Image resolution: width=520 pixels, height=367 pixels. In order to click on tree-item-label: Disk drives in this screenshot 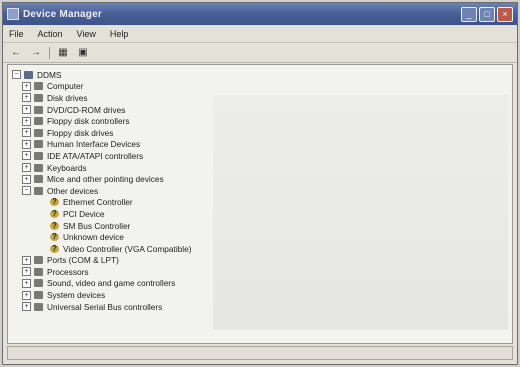, I will do `click(67, 97)`.